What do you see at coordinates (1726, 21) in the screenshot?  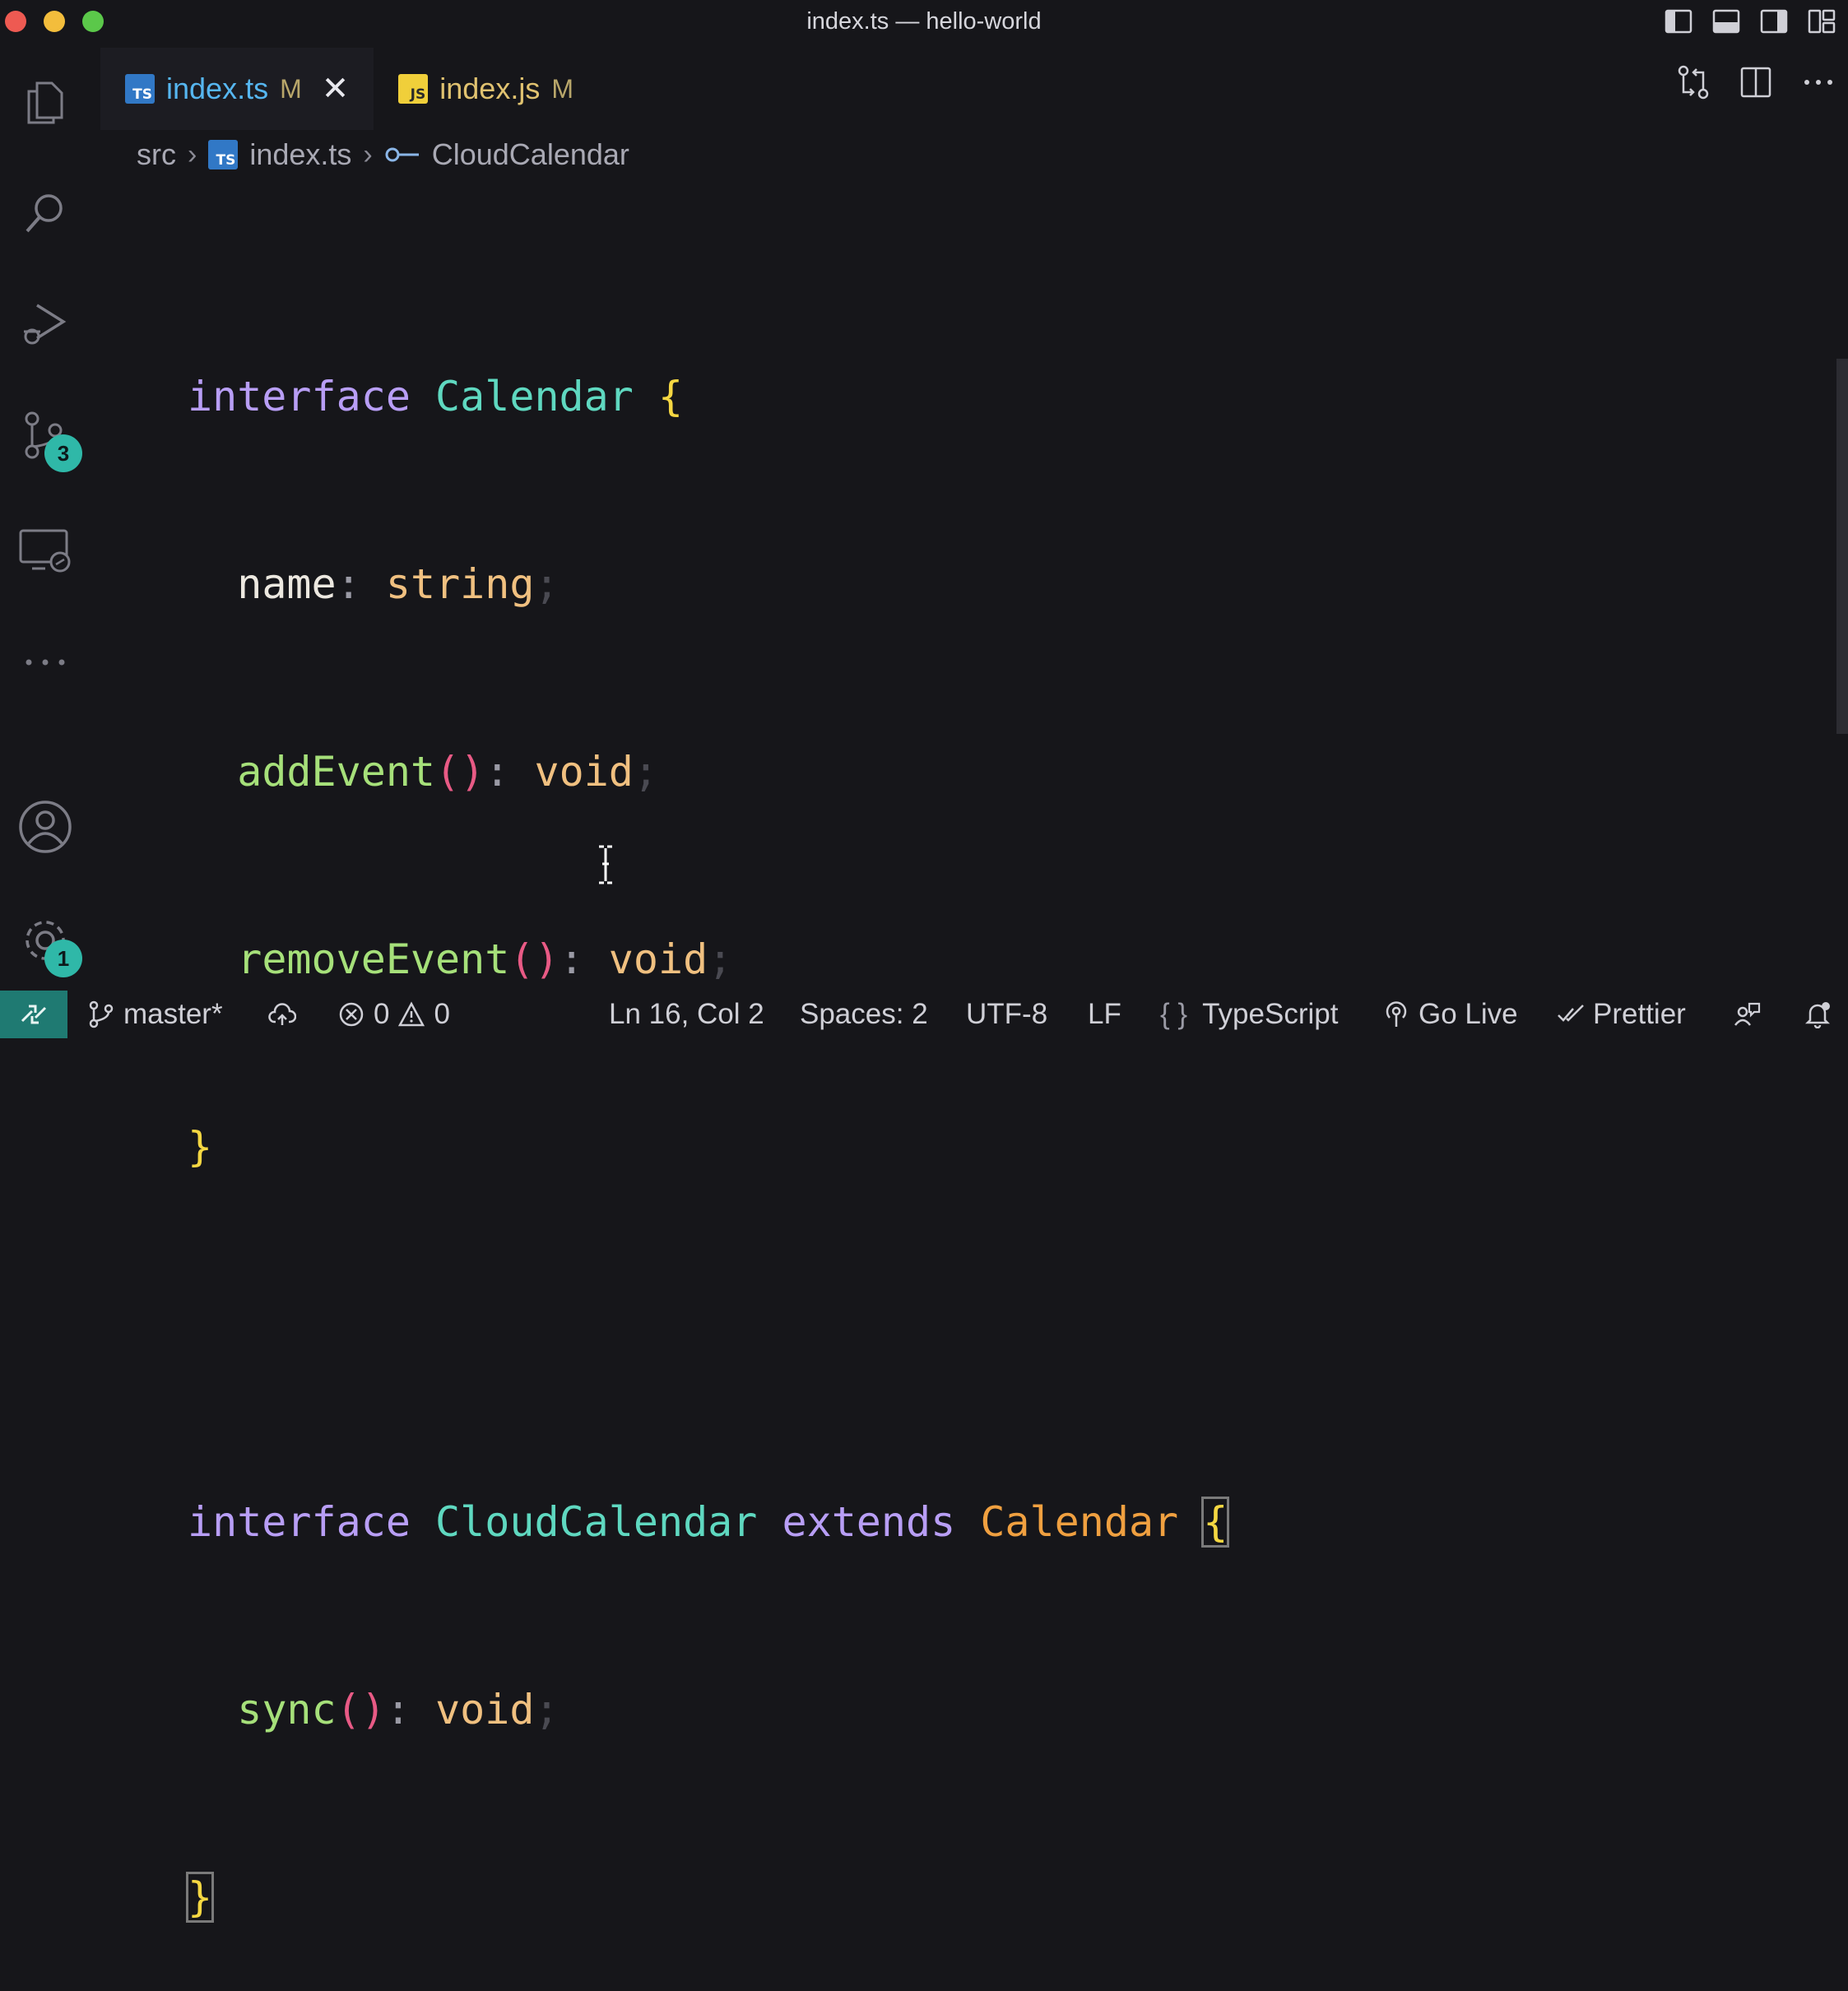 I see `toggle-panel-icon` at bounding box center [1726, 21].